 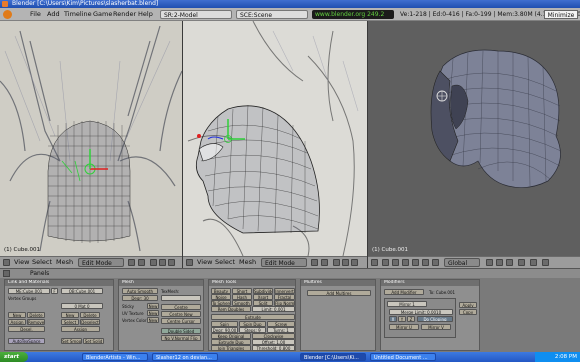 I want to click on material-delete-button: Delete, so click(x=90, y=315).